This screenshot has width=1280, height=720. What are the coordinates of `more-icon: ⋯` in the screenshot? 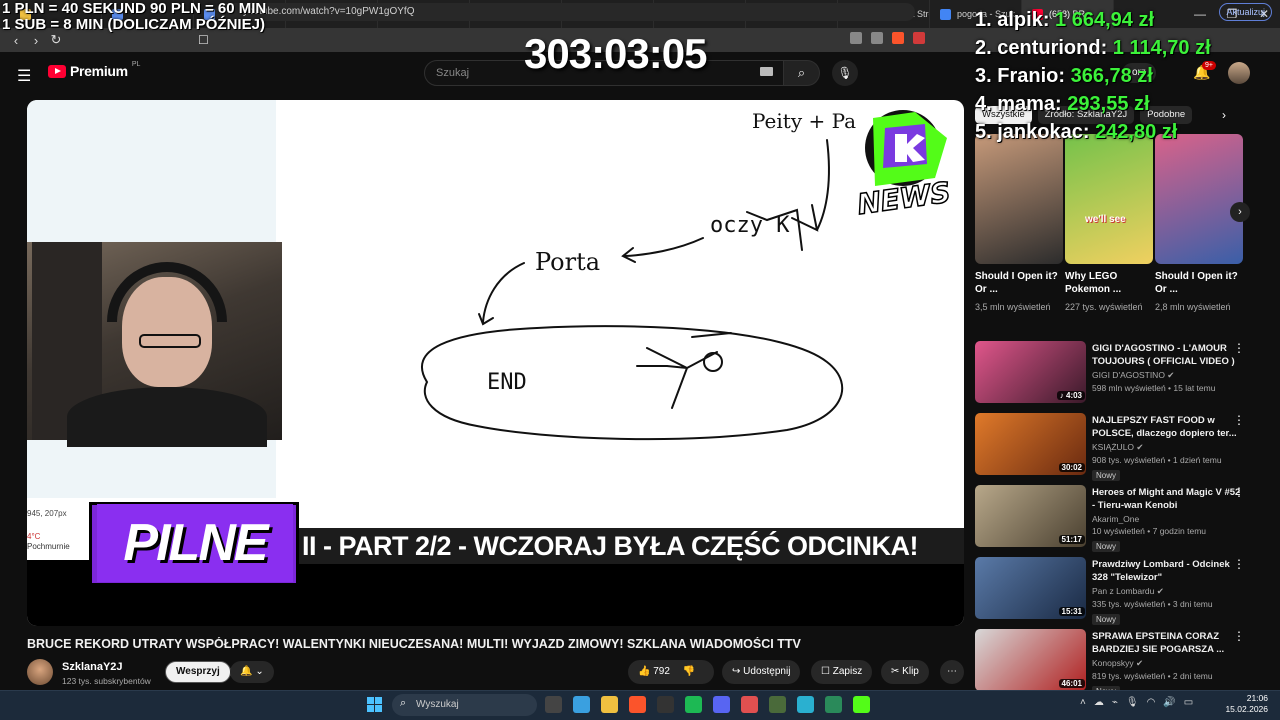 It's located at (952, 671).